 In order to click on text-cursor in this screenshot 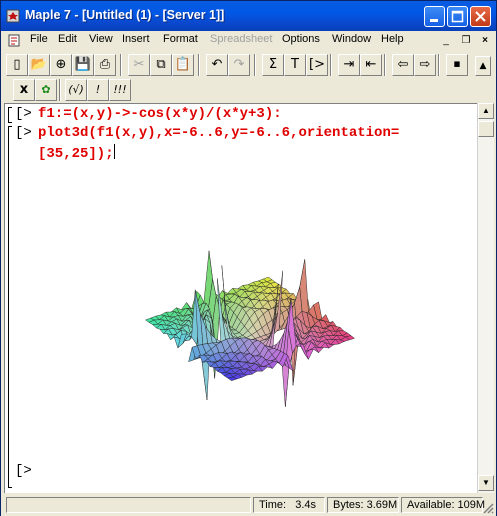, I will do `click(114, 151)`.